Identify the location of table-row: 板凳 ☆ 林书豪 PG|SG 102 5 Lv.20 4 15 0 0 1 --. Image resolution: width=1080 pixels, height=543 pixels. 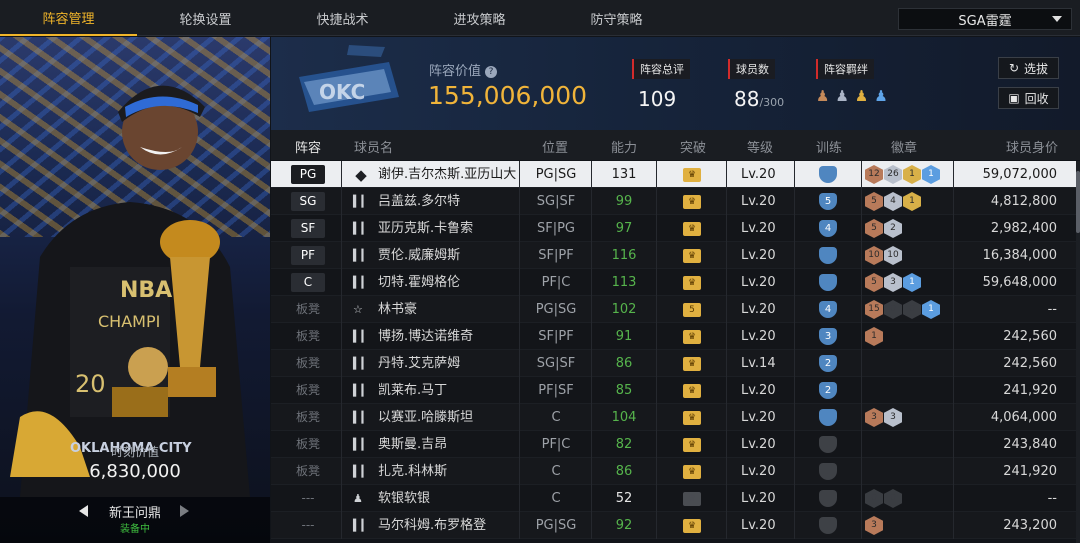
(673, 309).